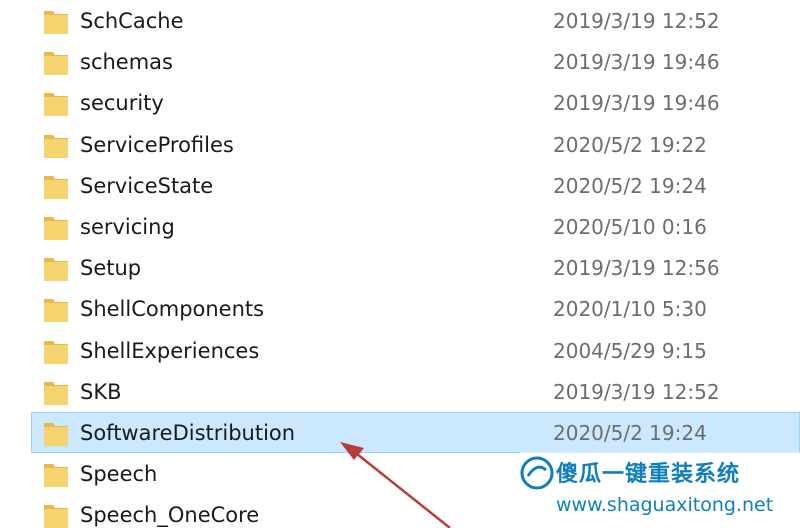  What do you see at coordinates (400, 350) in the screenshot?
I see `file-row: ShellExperiences 2004/5/29 9:15` at bounding box center [400, 350].